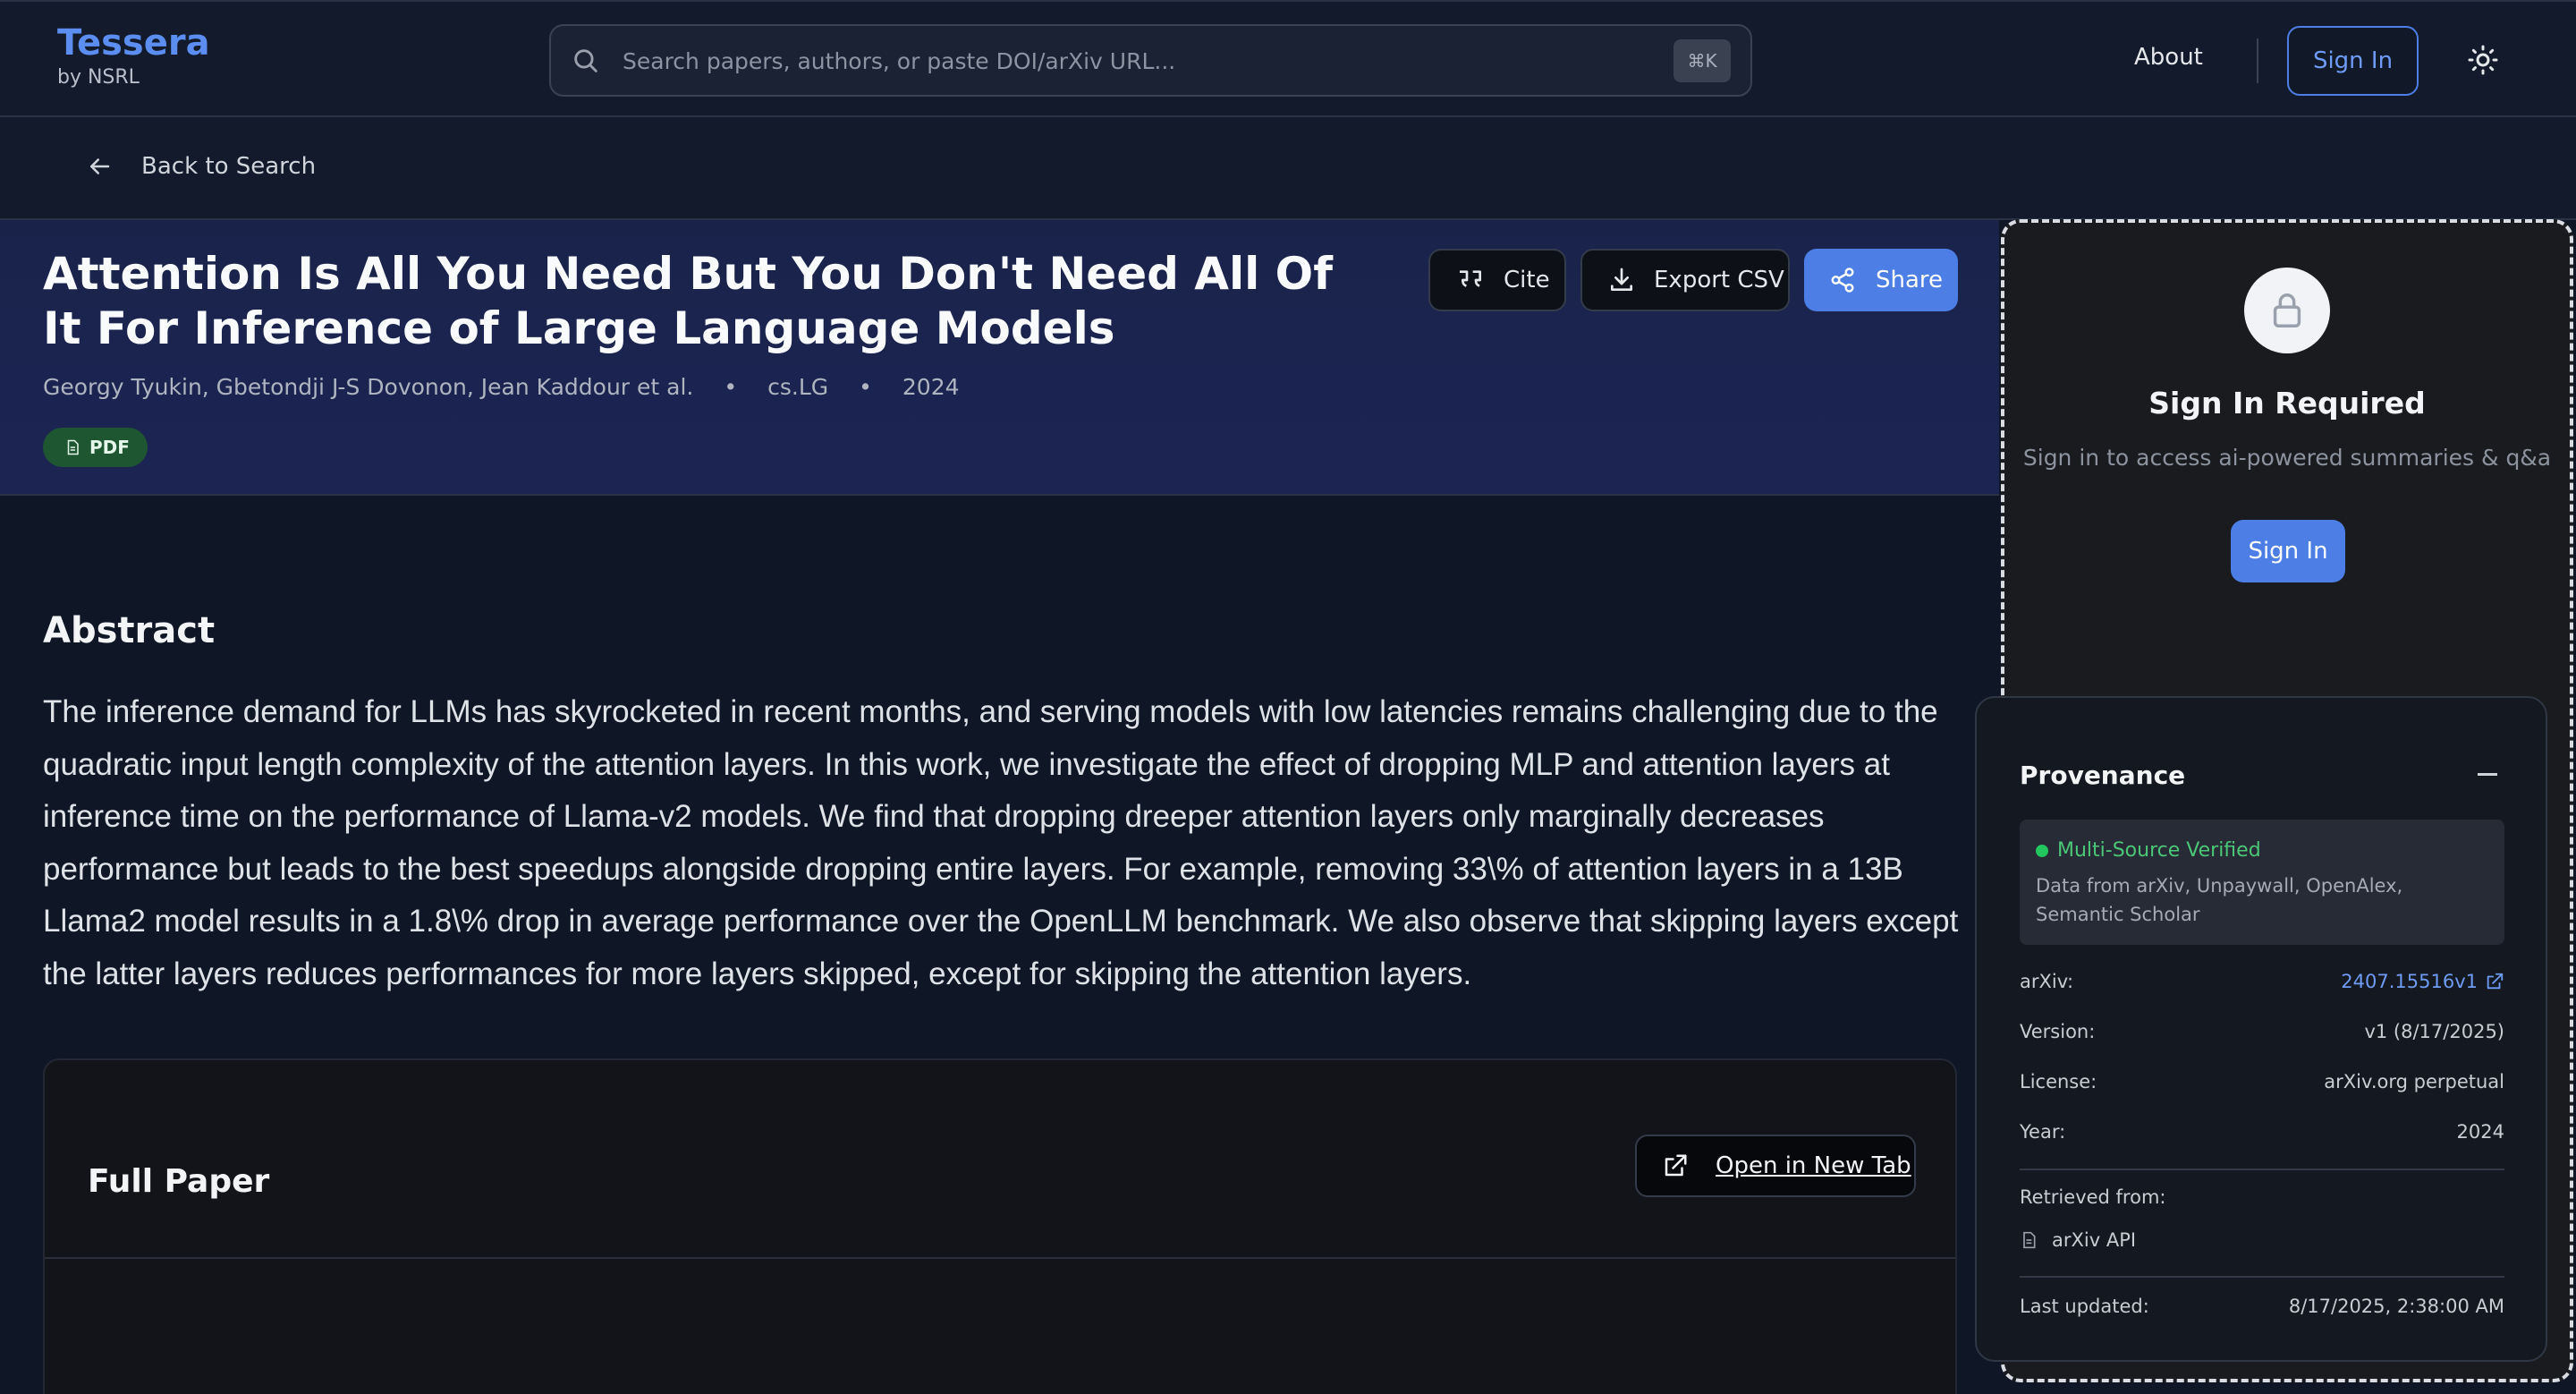 The height and width of the screenshot is (1394, 2576). What do you see at coordinates (2257, 61) in the screenshot?
I see `nav-divider` at bounding box center [2257, 61].